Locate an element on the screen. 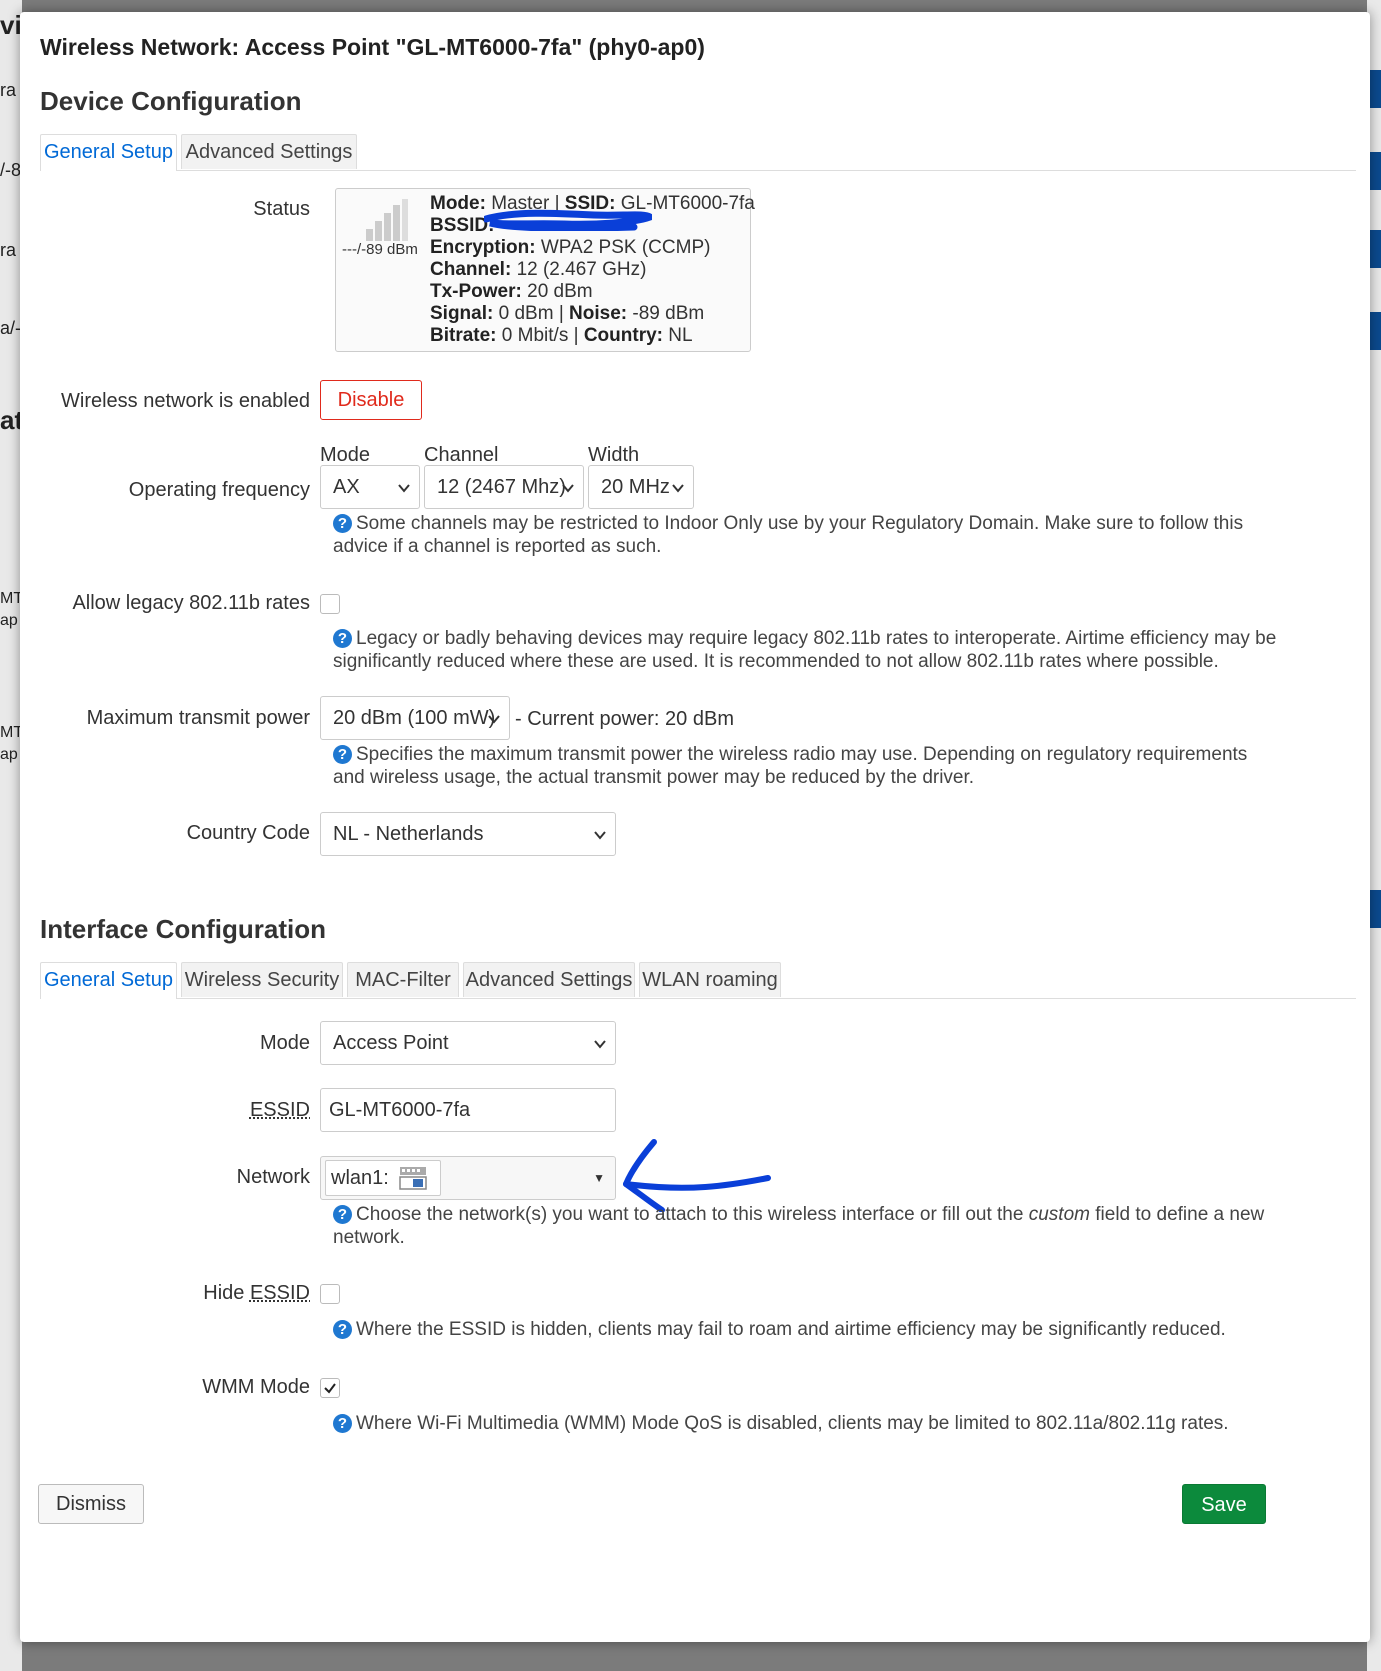 The height and width of the screenshot is (1671, 1381). signal-key: Signal: is located at coordinates (462, 313).